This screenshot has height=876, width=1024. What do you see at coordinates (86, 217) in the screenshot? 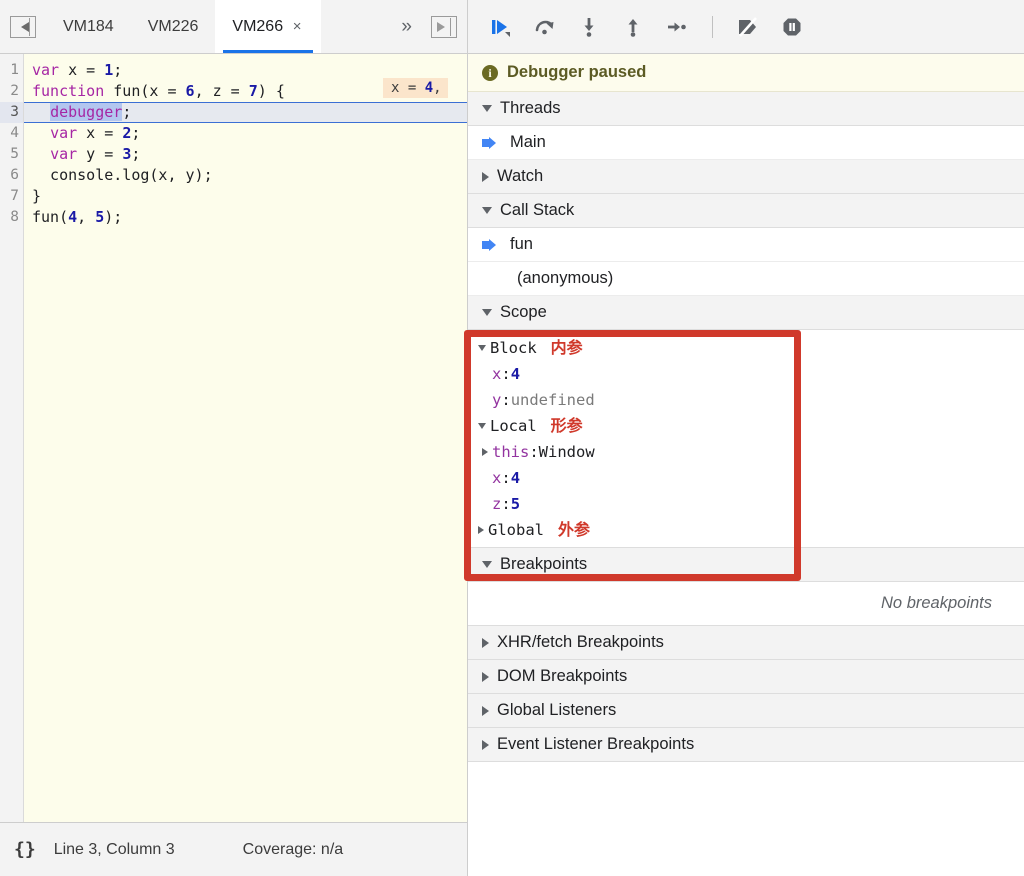
I see `code-token: ,` at bounding box center [86, 217].